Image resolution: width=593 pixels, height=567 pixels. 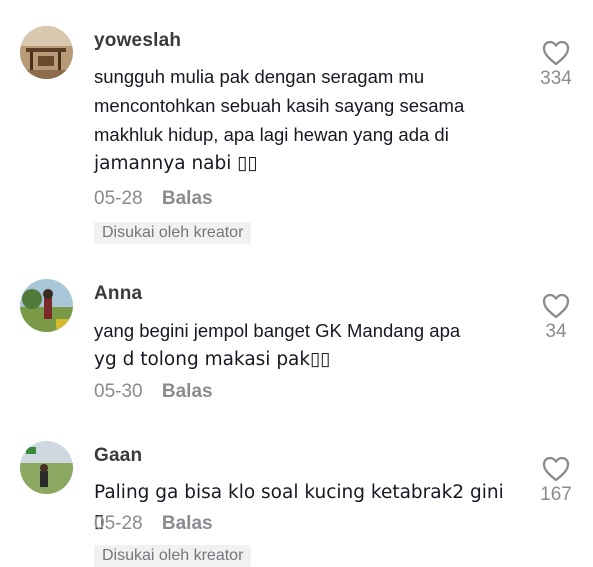 I want to click on comment-line: sungguh mulia pak dengan seragam mu, so click(x=259, y=76).